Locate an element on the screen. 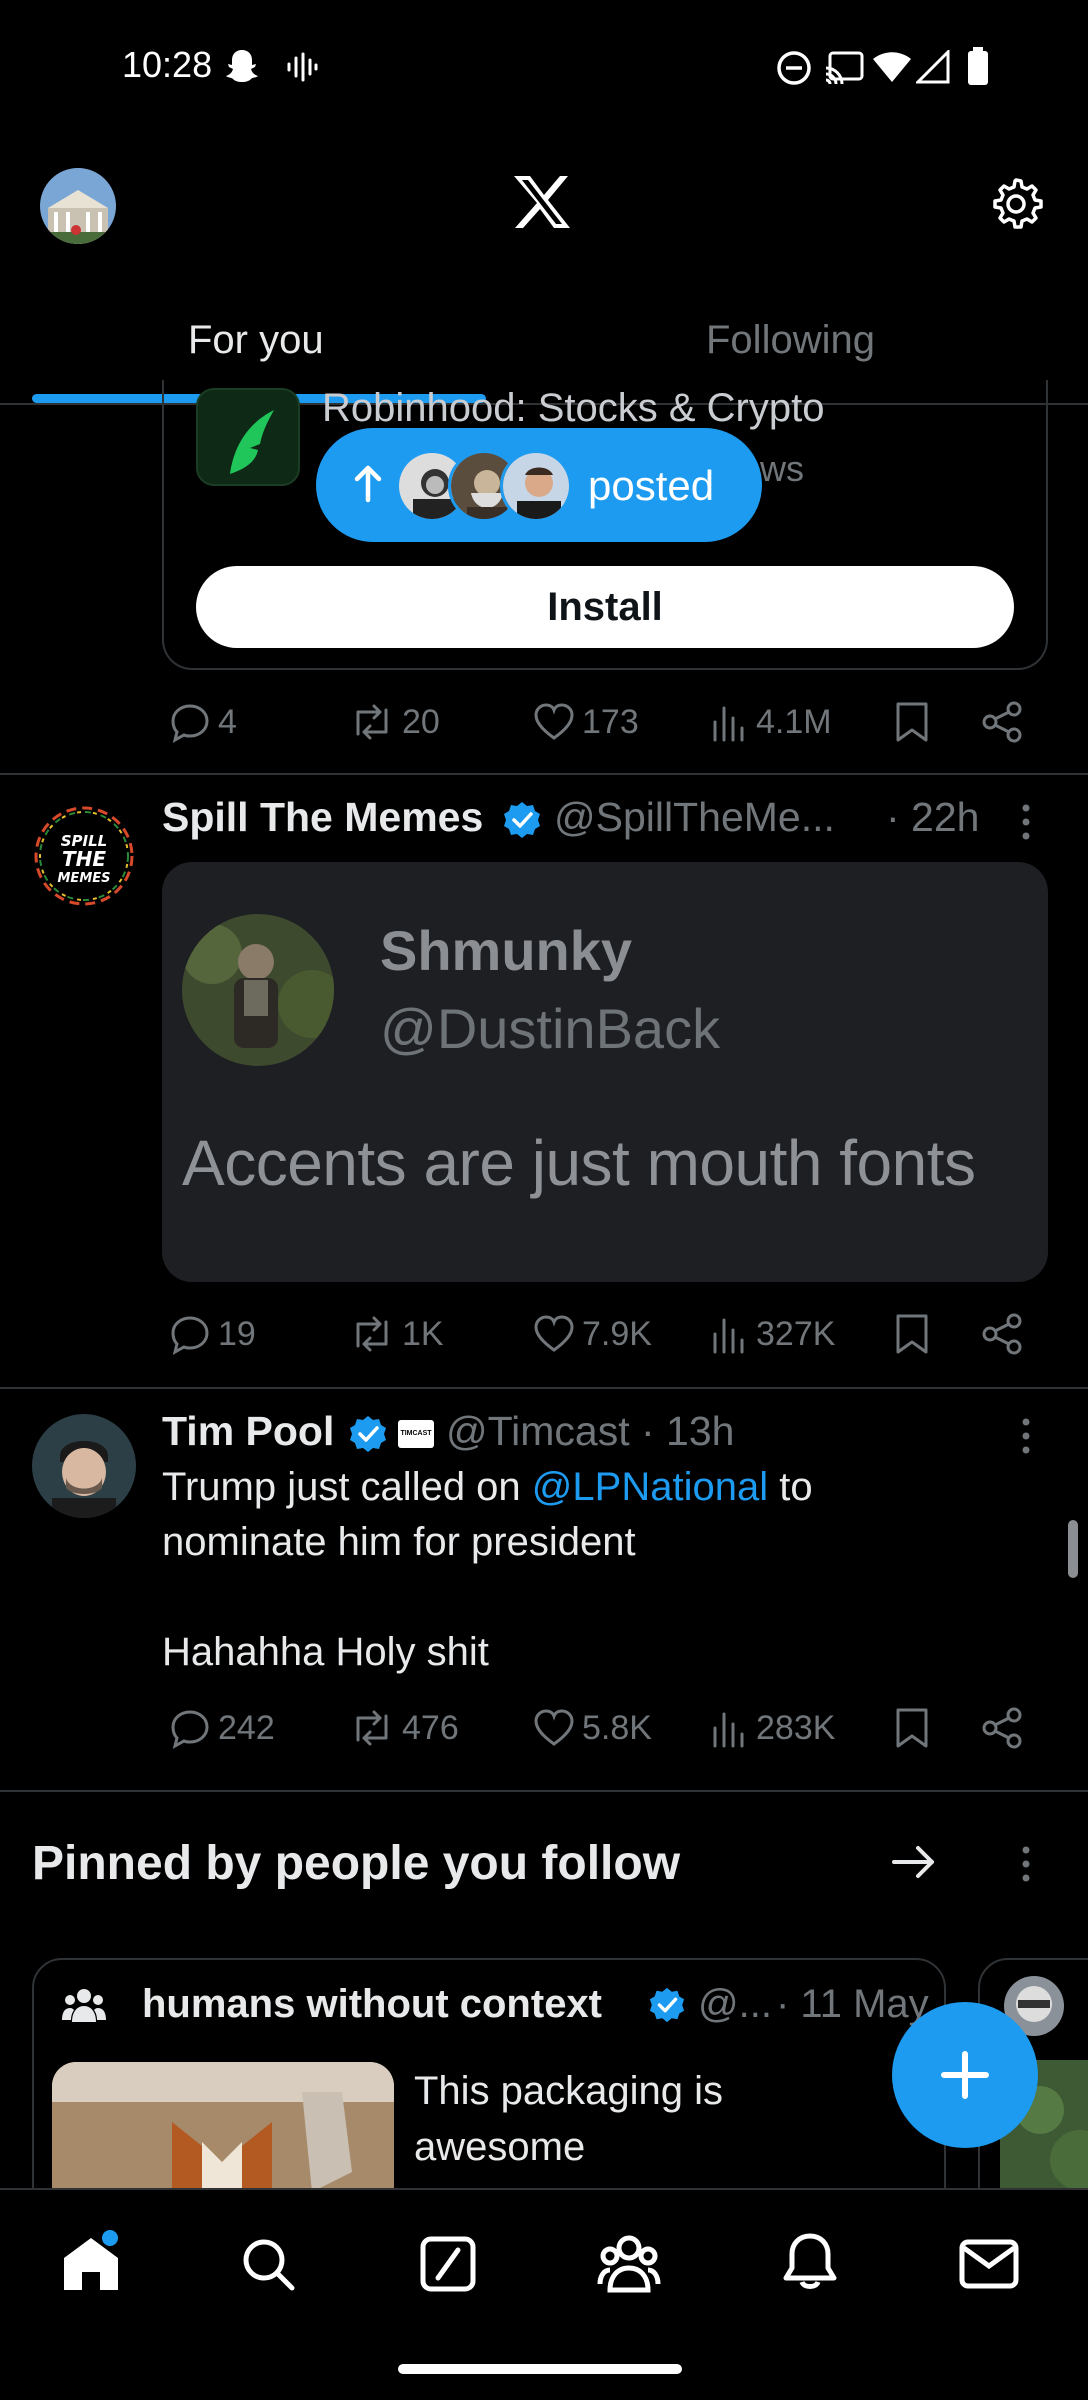 The height and width of the screenshot is (2400, 1088). views-button: 327K is located at coordinates (772, 1334).